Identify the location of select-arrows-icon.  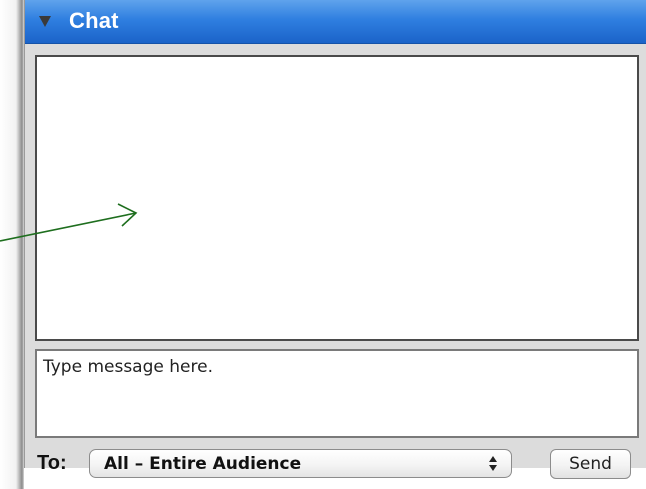
(493, 463).